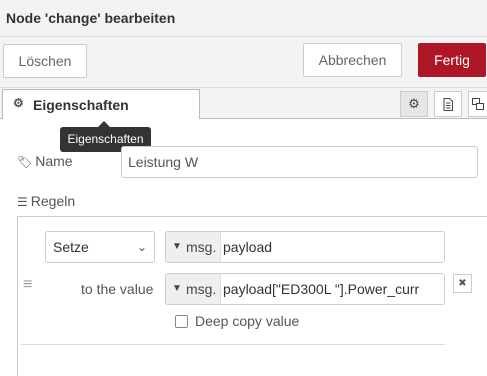  Describe the element at coordinates (321, 289) in the screenshot. I see `value-text: payload["ED300L "].Power_curr` at that location.